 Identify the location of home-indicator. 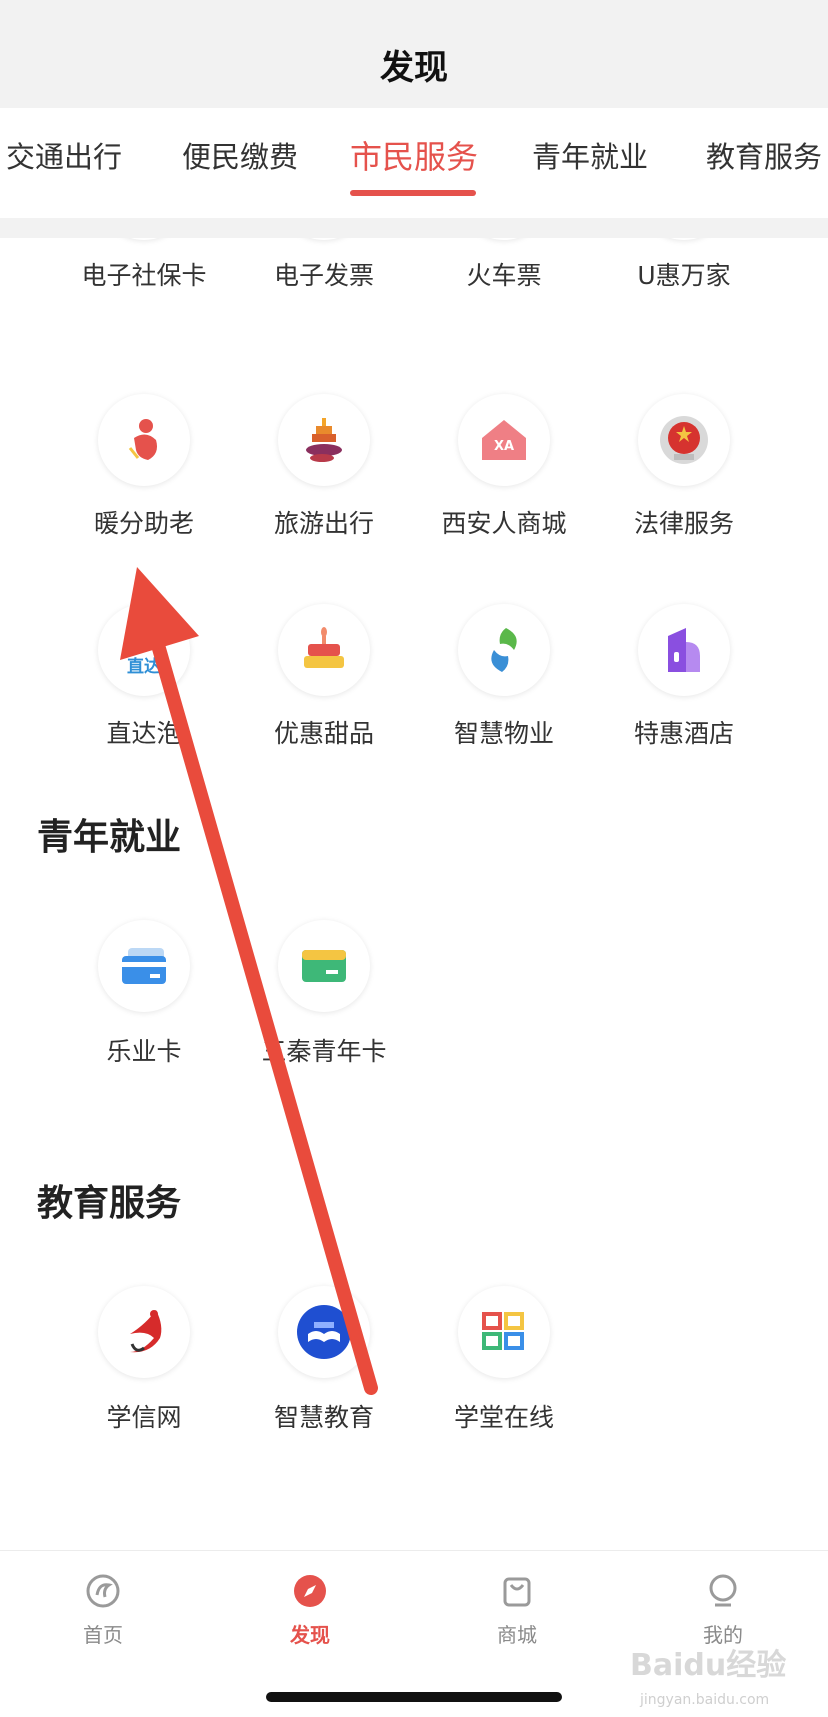
(414, 1697).